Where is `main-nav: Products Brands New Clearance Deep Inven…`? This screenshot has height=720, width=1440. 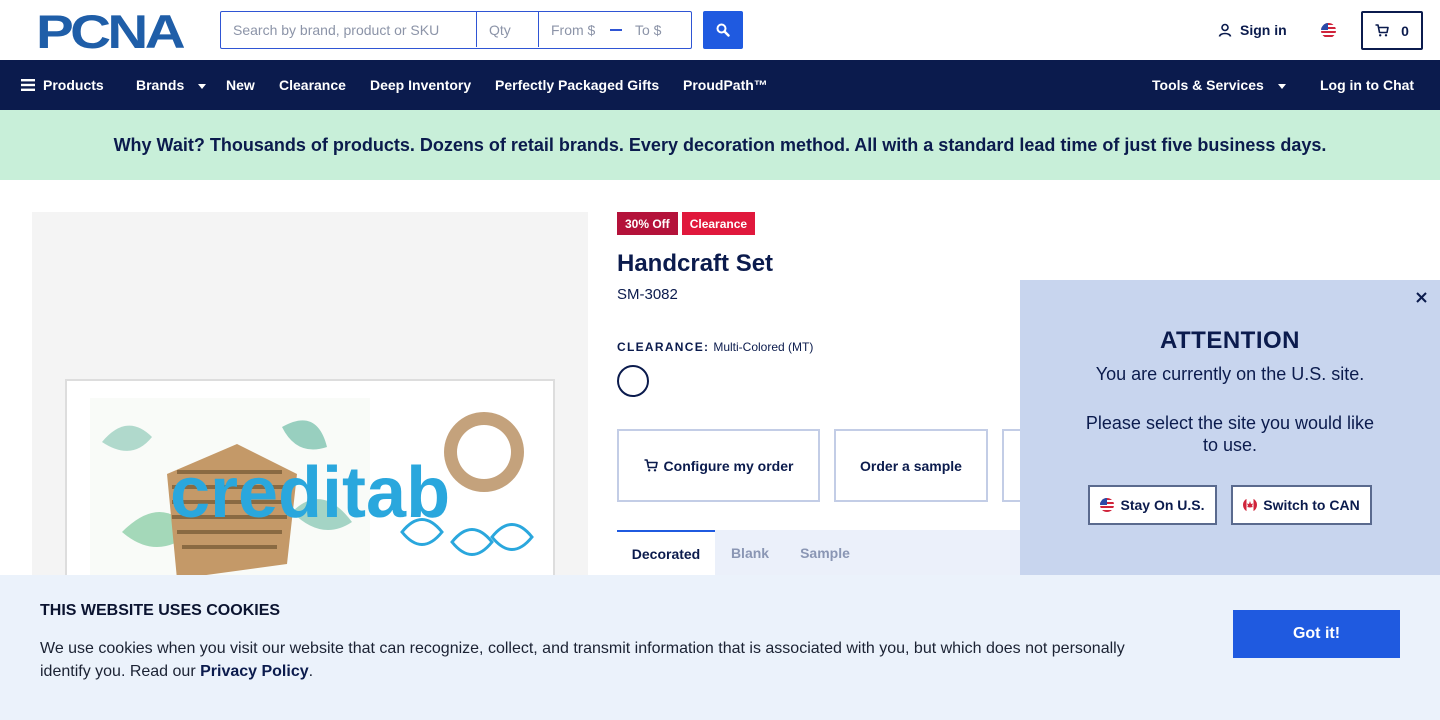
main-nav: Products Brands New Clearance Deep Inven… is located at coordinates (720, 85).